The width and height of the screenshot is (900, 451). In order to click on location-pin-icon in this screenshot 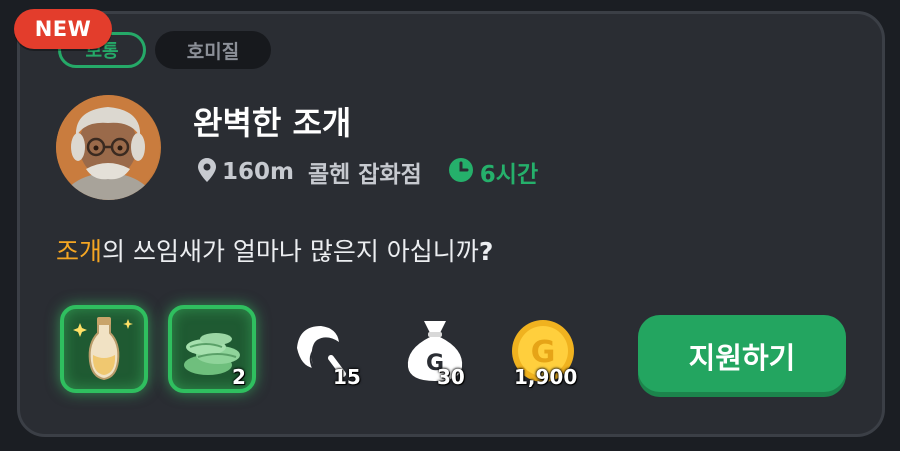, I will do `click(207, 172)`.